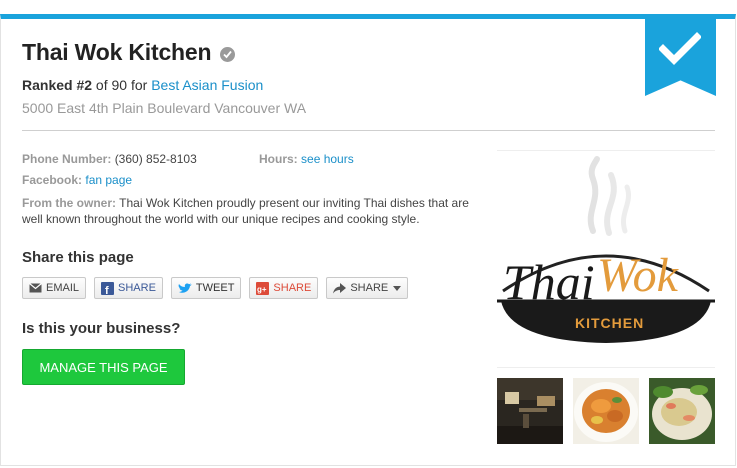 The width and height of the screenshot is (737, 468). Describe the element at coordinates (67, 159) in the screenshot. I see `phone-label: Phone Number:` at that location.